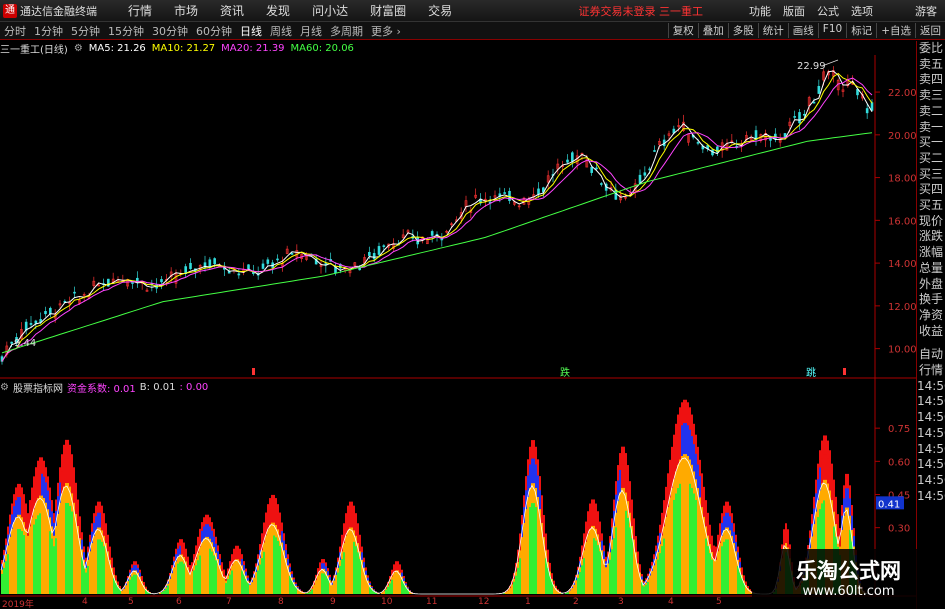  What do you see at coordinates (931, 175) in the screenshot?
I see `panel-item: 买三` at bounding box center [931, 175].